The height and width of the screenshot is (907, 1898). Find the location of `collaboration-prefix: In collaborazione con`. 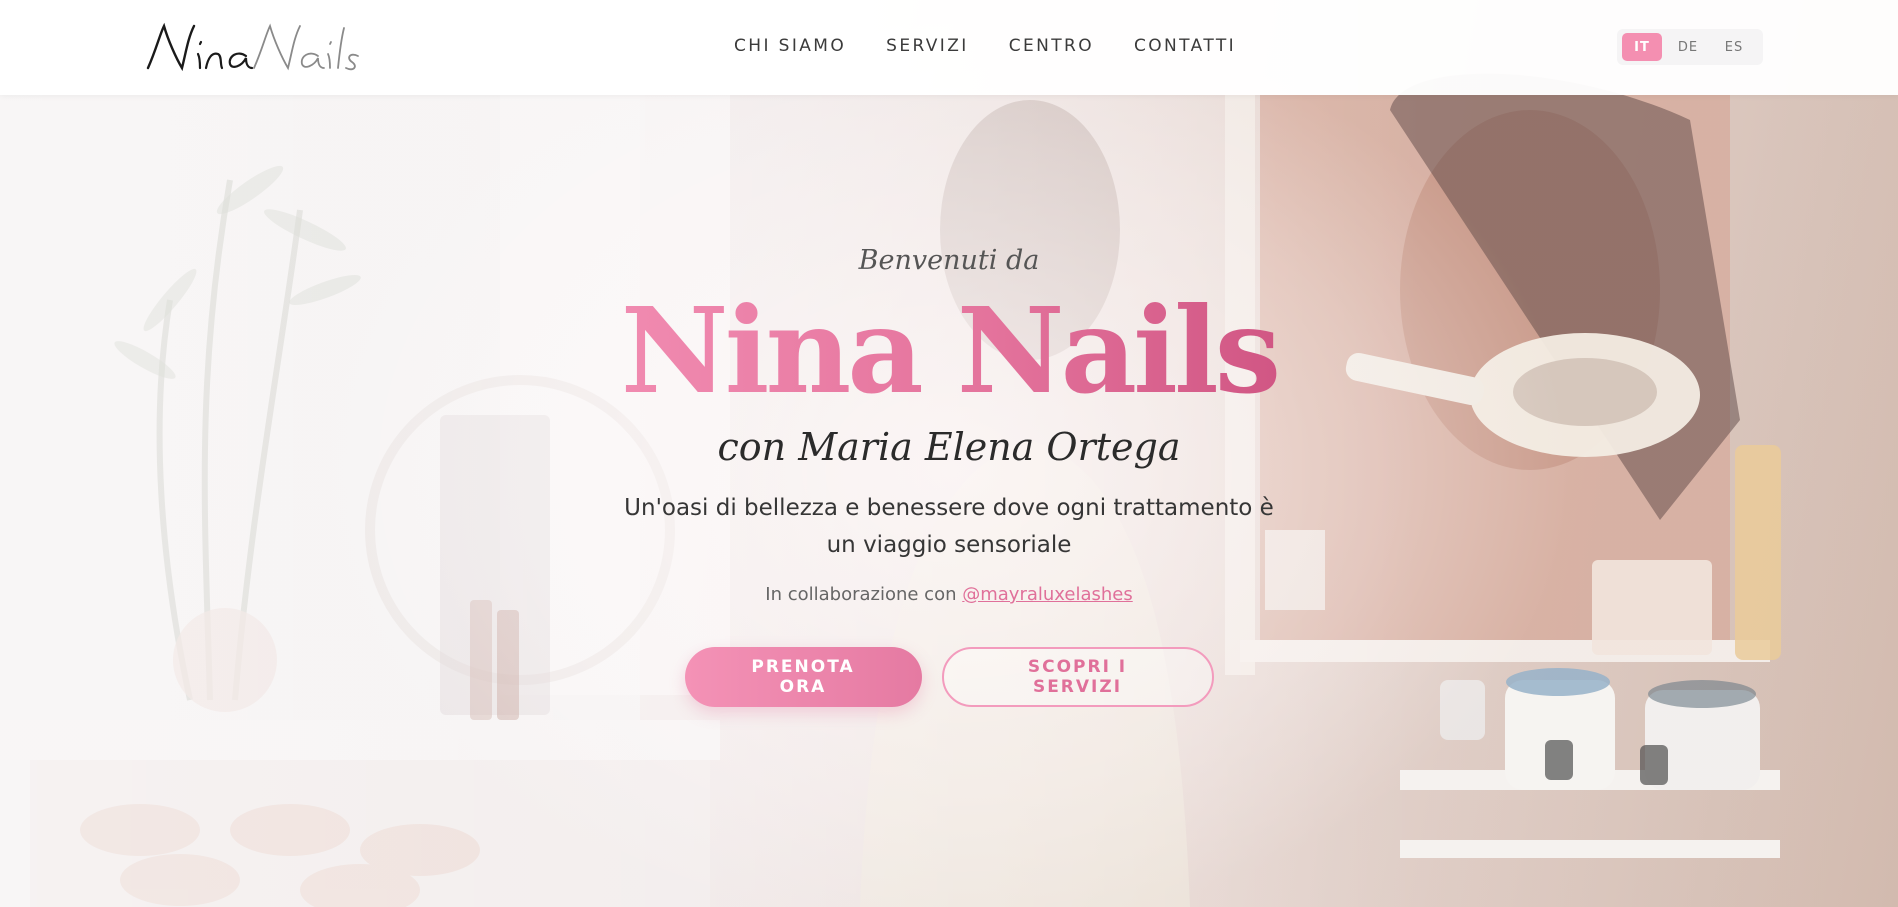

collaboration-prefix: In collaborazione con is located at coordinates (861, 594).